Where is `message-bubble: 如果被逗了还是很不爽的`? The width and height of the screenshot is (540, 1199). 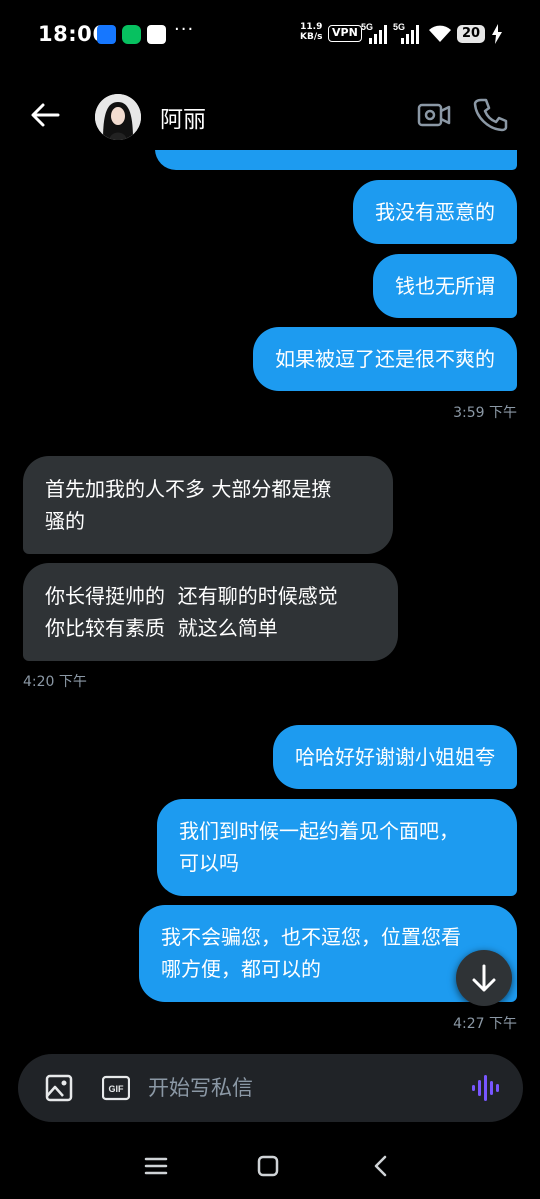 message-bubble: 如果被逗了还是很不爽的 is located at coordinates (385, 359).